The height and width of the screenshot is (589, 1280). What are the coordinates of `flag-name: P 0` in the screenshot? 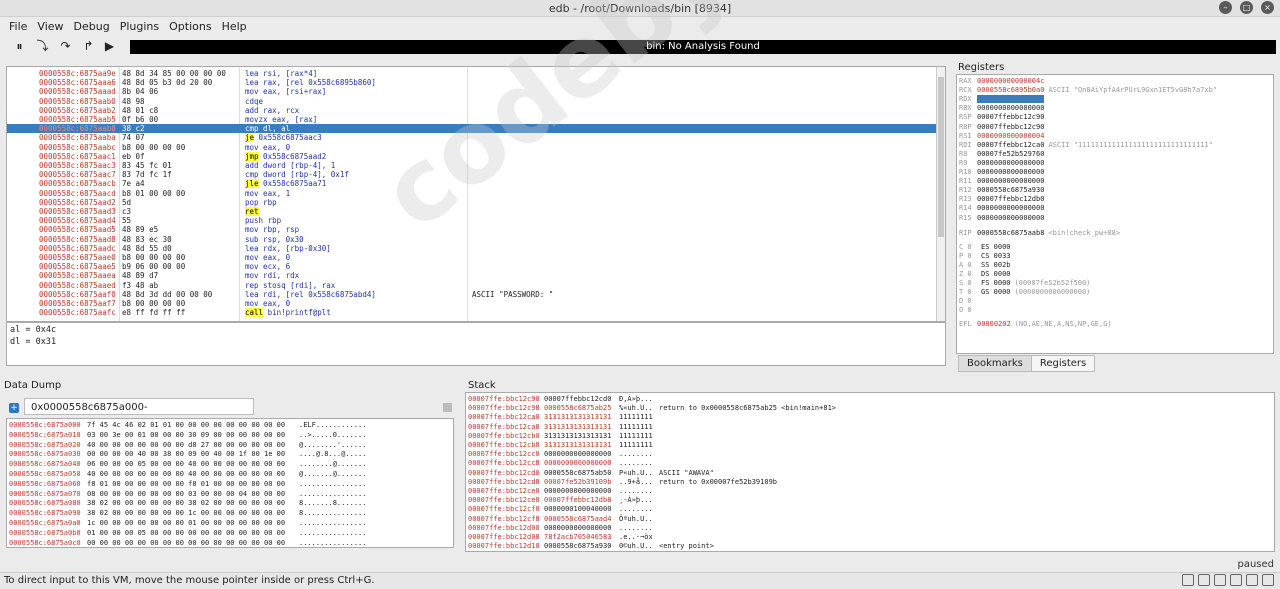 It's located at (965, 255).